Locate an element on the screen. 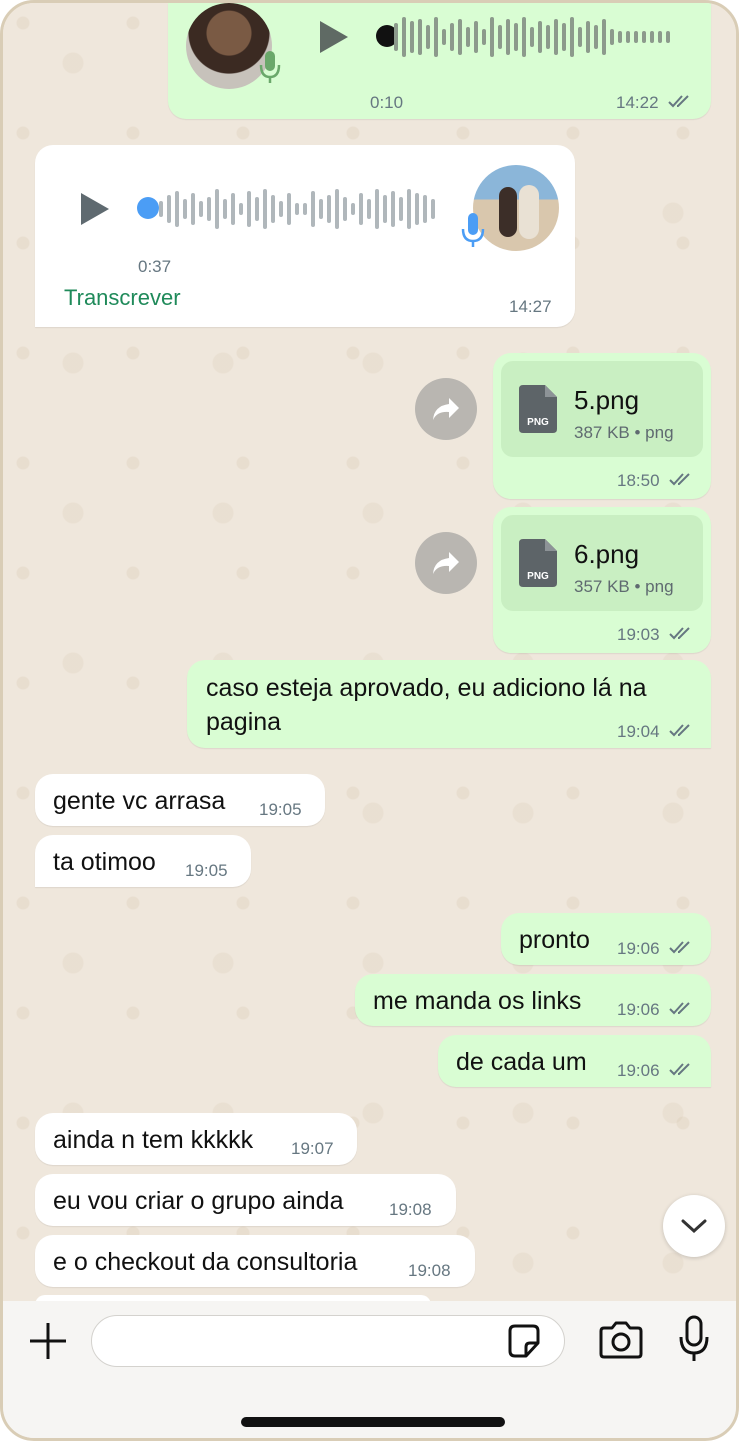 This screenshot has width=739, height=1441. sender-avatar is located at coordinates (516, 208).